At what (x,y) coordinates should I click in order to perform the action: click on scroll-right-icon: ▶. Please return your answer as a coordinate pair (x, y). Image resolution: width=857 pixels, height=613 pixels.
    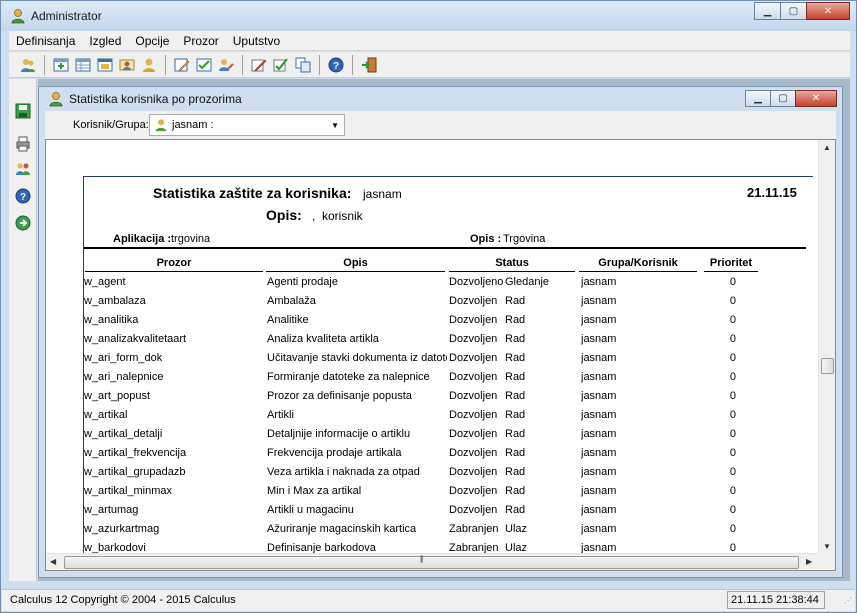
    Looking at the image, I should click on (809, 561).